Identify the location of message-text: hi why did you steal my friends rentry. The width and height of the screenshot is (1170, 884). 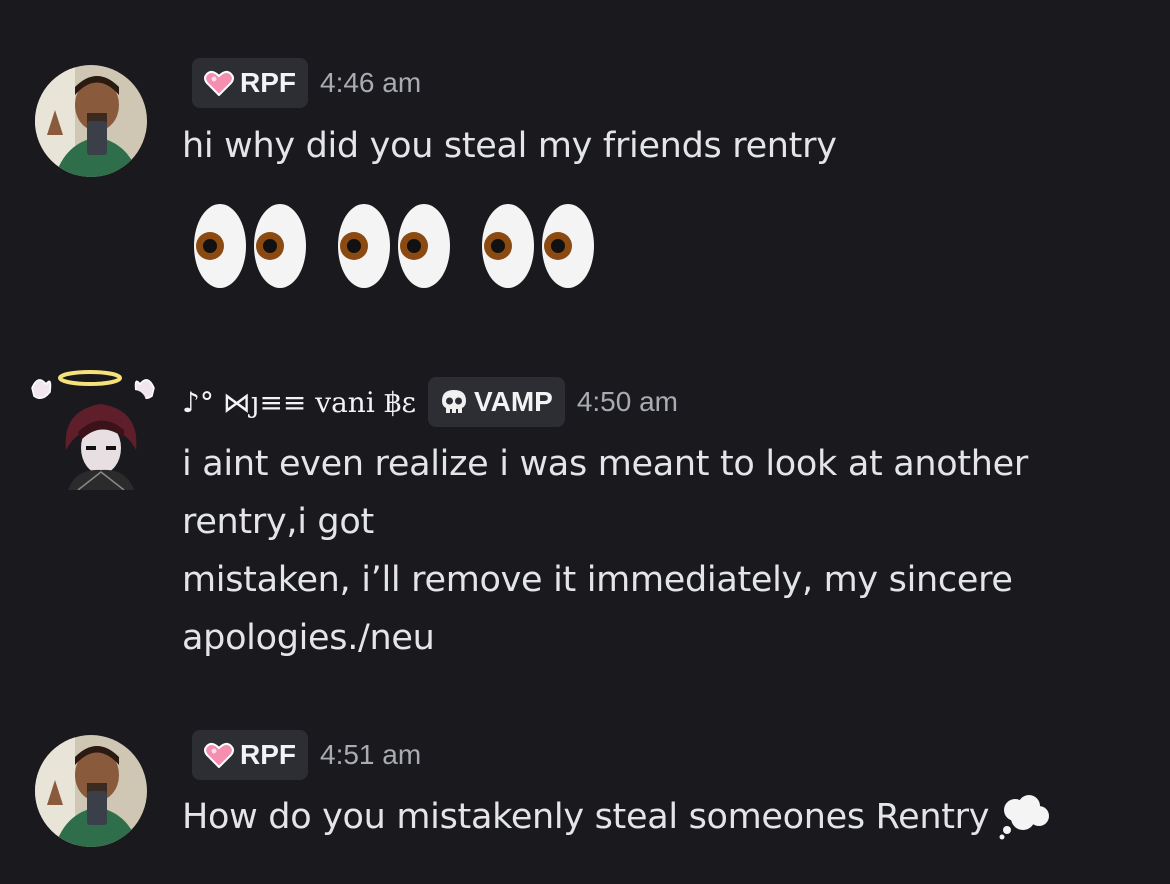
(509, 146).